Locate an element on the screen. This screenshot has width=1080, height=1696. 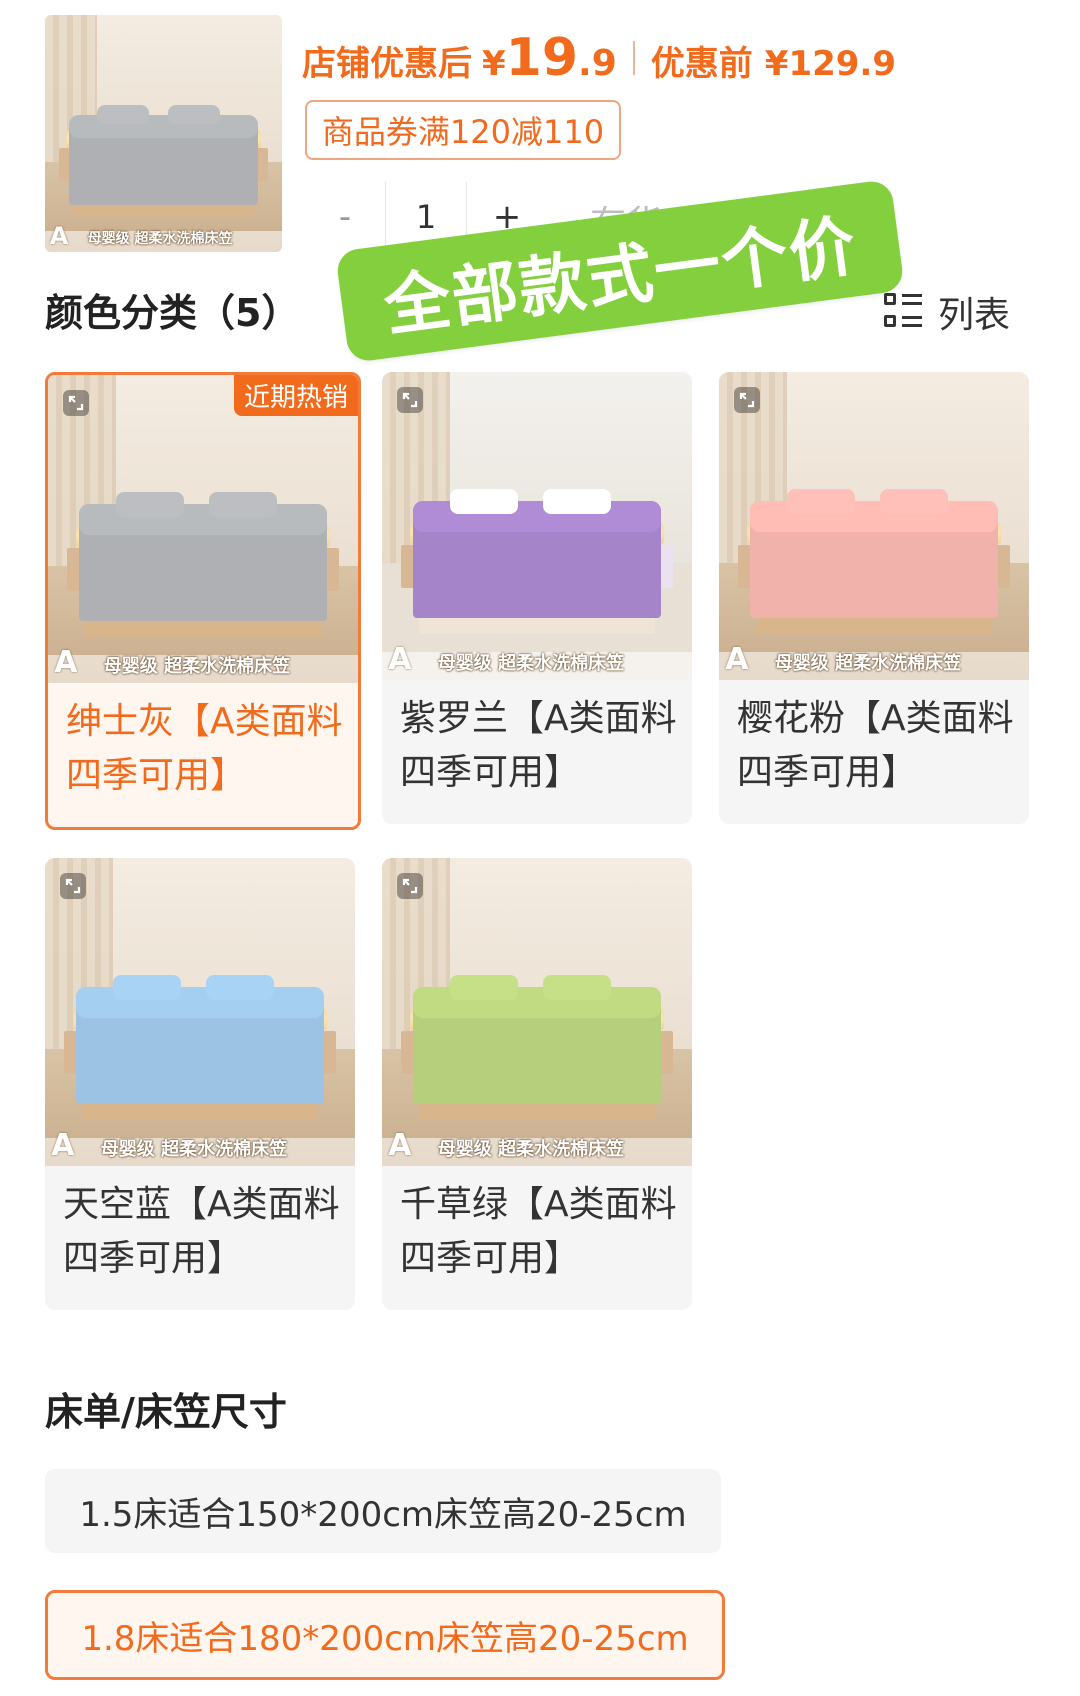
list-icon is located at coordinates (903, 312).